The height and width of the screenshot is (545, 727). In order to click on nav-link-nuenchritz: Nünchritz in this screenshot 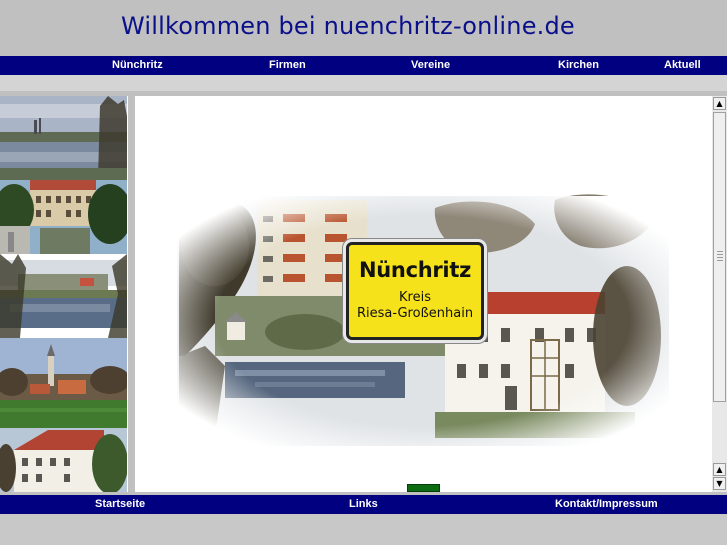, I will do `click(137, 65)`.